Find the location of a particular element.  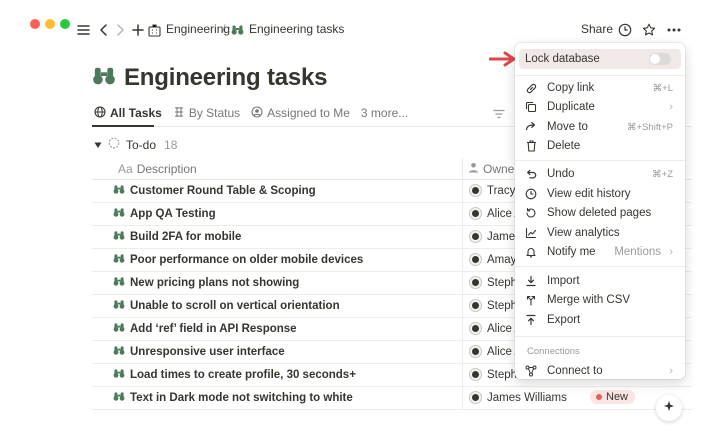

page-title: Engineering tasks is located at coordinates (210, 78).